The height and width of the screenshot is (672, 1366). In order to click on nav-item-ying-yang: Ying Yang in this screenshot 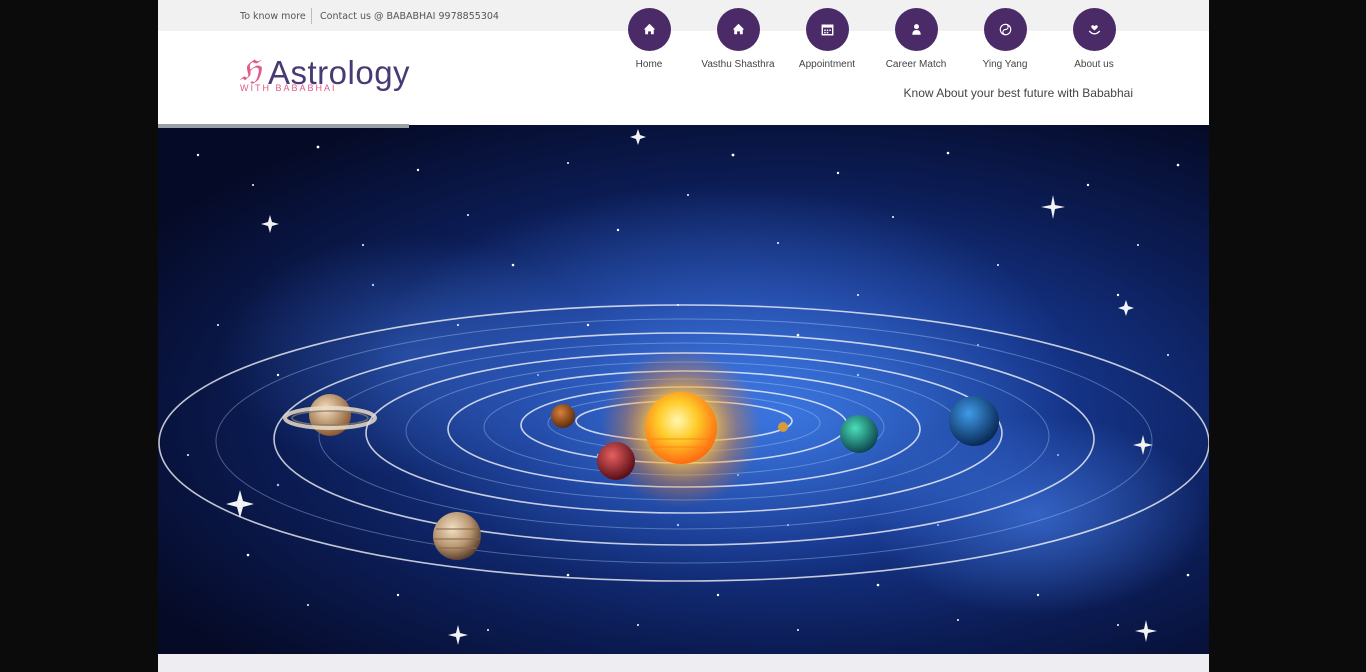, I will do `click(1005, 39)`.